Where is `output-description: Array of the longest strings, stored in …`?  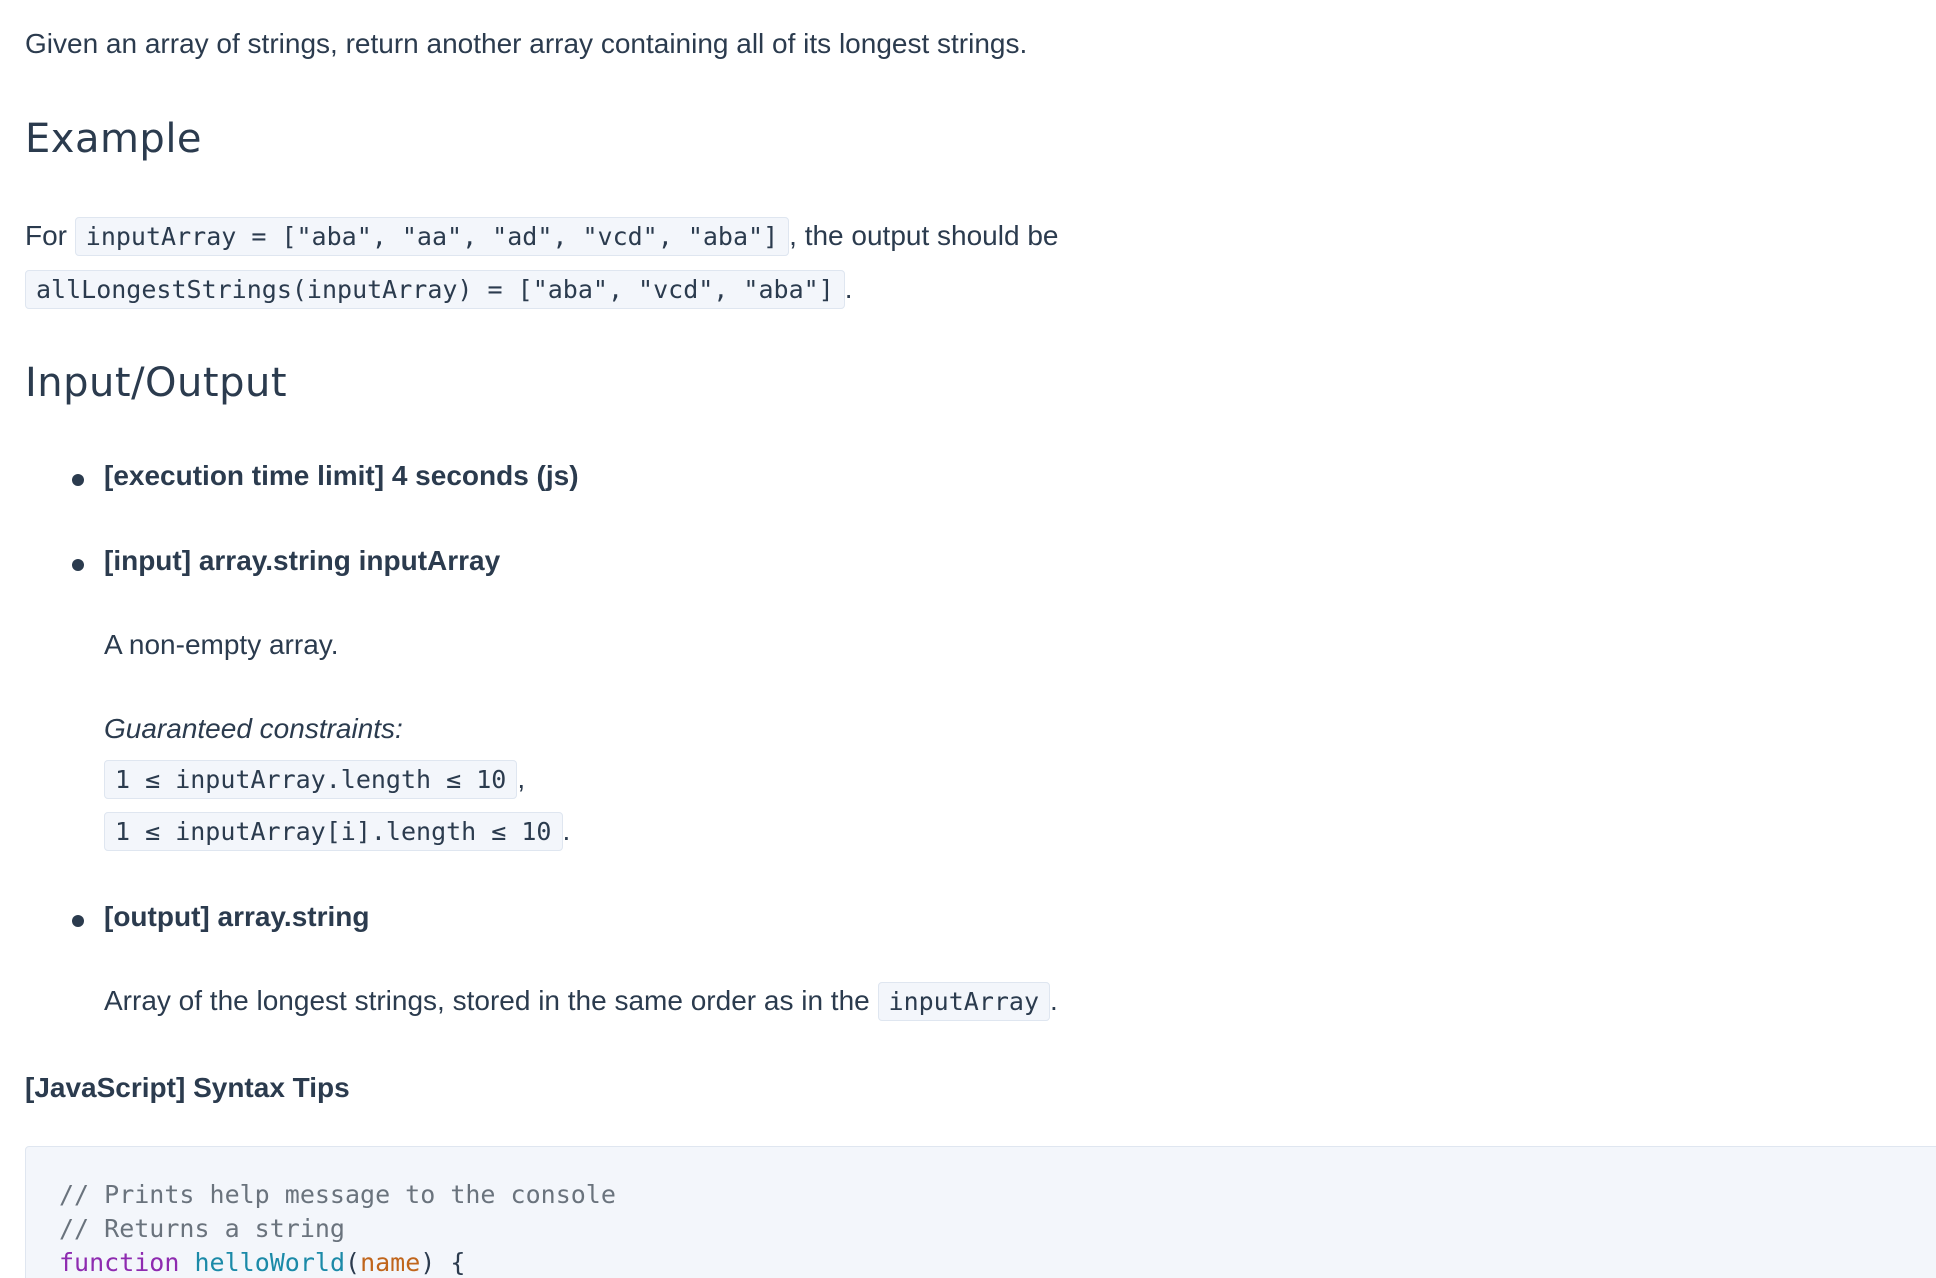 output-description: Array of the longest strings, stored in … is located at coordinates (581, 1001).